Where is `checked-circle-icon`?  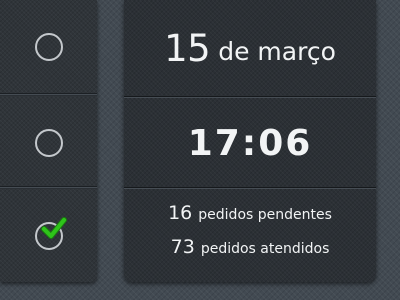 checked-circle-icon is located at coordinates (50, 233).